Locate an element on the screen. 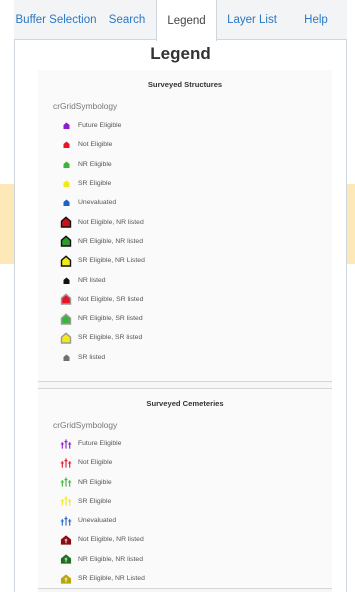 This screenshot has height=592, width=355. tab-search: Search is located at coordinates (127, 20).